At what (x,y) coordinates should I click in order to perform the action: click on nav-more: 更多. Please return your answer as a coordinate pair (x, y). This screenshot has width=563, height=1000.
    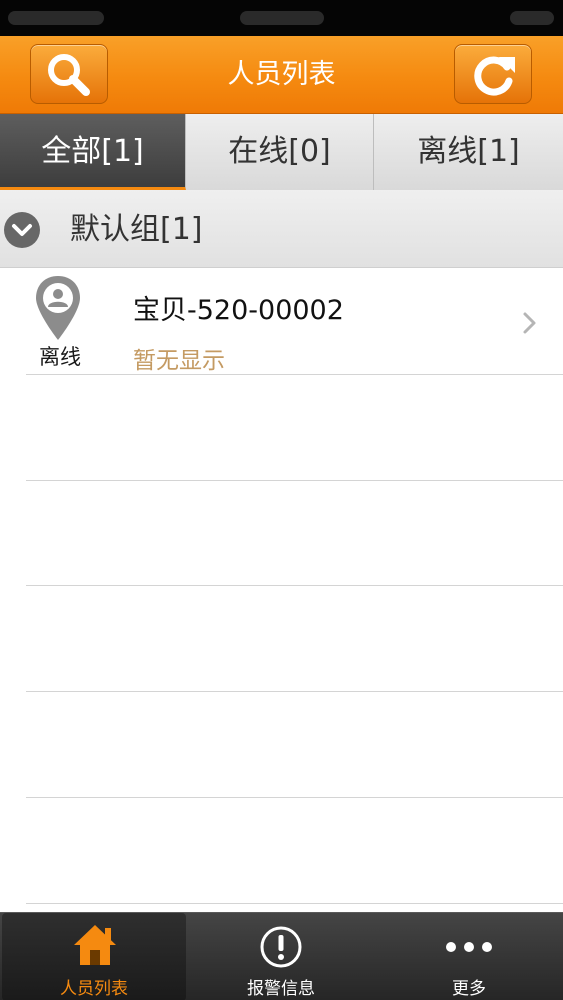
    Looking at the image, I should click on (469, 956).